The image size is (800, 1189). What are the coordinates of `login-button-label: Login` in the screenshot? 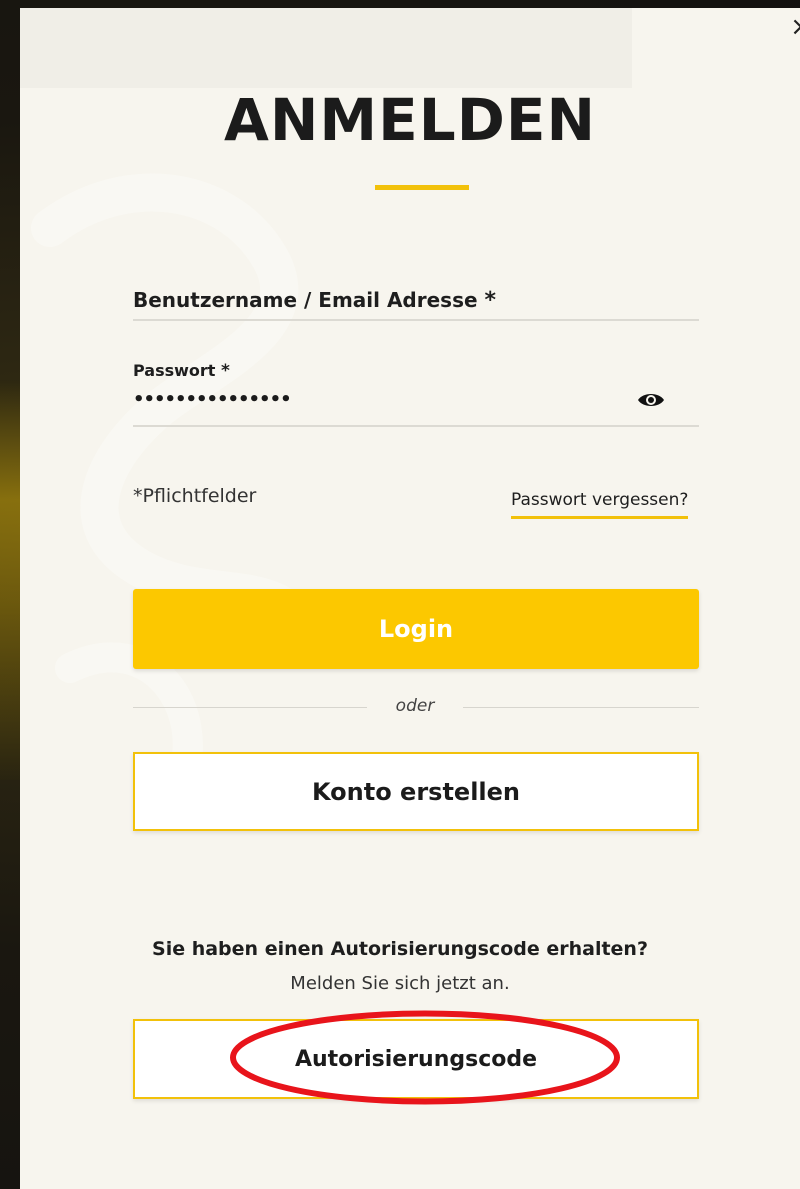 It's located at (416, 629).